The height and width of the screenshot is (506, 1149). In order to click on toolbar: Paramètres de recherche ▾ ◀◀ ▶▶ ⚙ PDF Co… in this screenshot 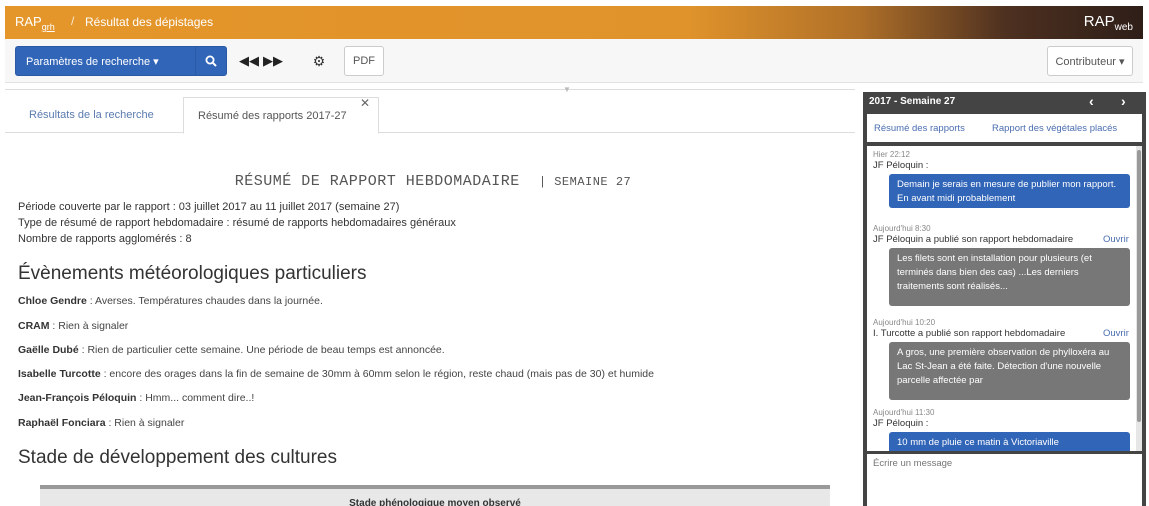, I will do `click(574, 61)`.